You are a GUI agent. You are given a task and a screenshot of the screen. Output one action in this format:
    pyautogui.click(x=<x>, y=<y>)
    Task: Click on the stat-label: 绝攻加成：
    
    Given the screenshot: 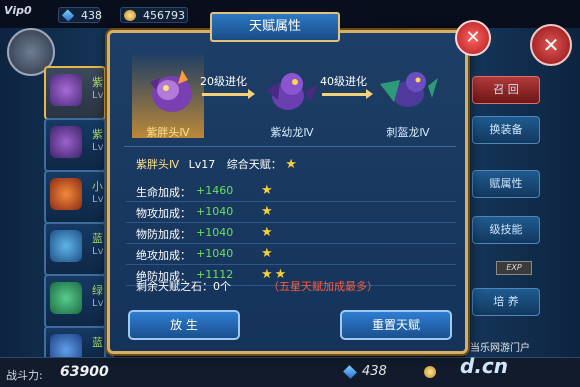 What is the action you would take?
    pyautogui.click(x=163, y=255)
    